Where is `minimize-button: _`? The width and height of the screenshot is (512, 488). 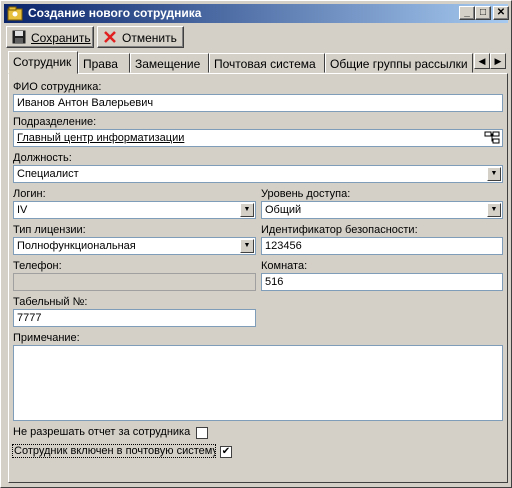 minimize-button: _ is located at coordinates (467, 13).